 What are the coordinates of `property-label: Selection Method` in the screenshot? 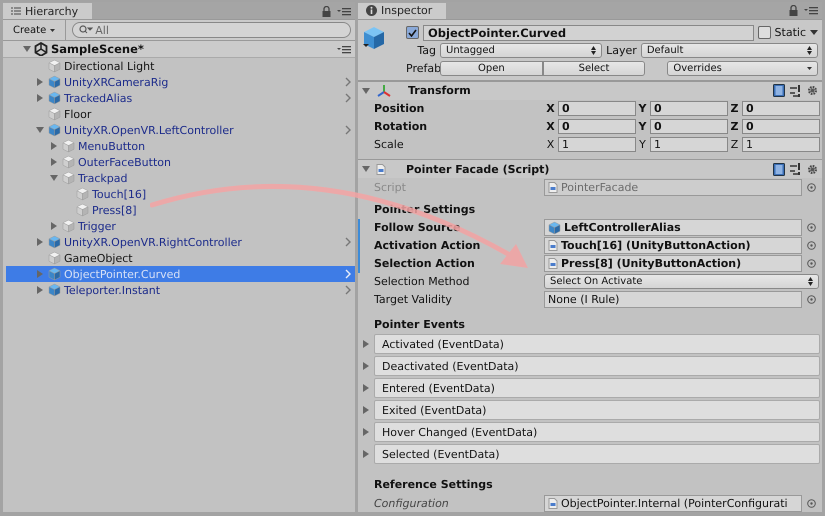 It's located at (422, 281).